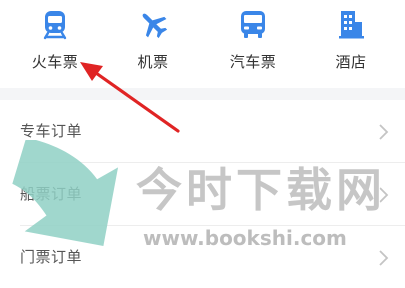  I want to click on section-gap, so click(202, 94).